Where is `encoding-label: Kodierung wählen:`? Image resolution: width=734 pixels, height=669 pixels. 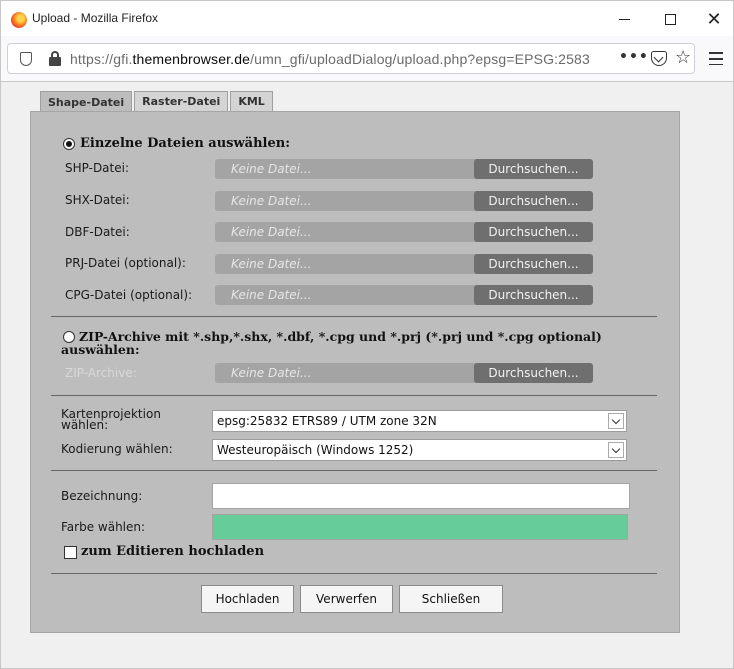 encoding-label: Kodierung wählen: is located at coordinates (117, 449).